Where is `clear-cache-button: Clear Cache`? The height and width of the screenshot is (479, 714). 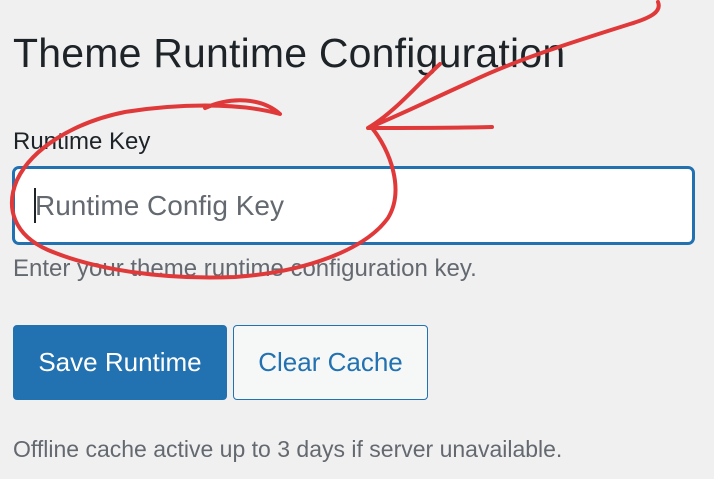 clear-cache-button: Clear Cache is located at coordinates (330, 362).